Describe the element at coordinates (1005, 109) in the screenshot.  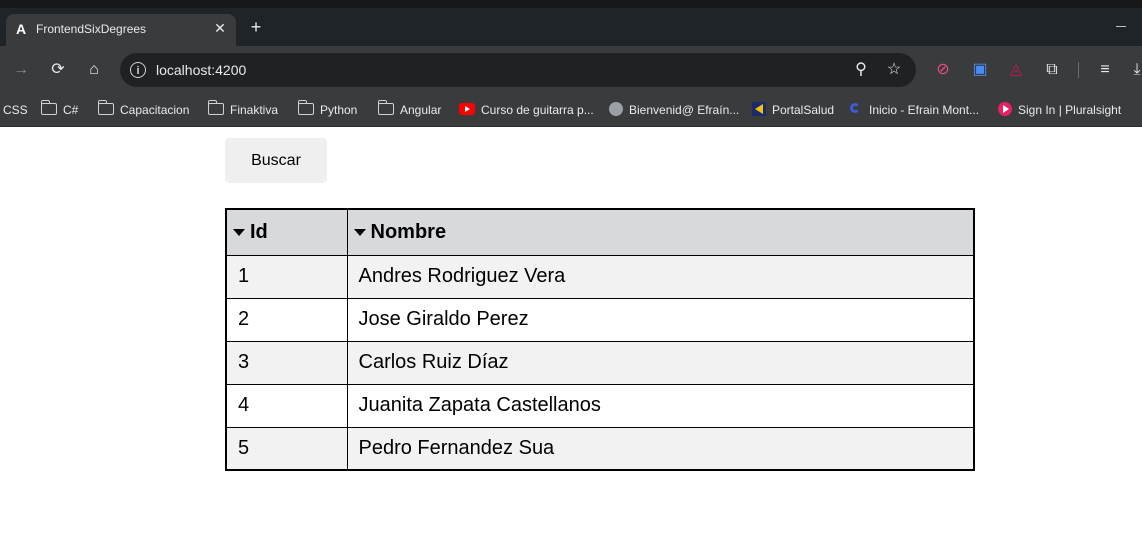
I see `pluralsight-icon` at that location.